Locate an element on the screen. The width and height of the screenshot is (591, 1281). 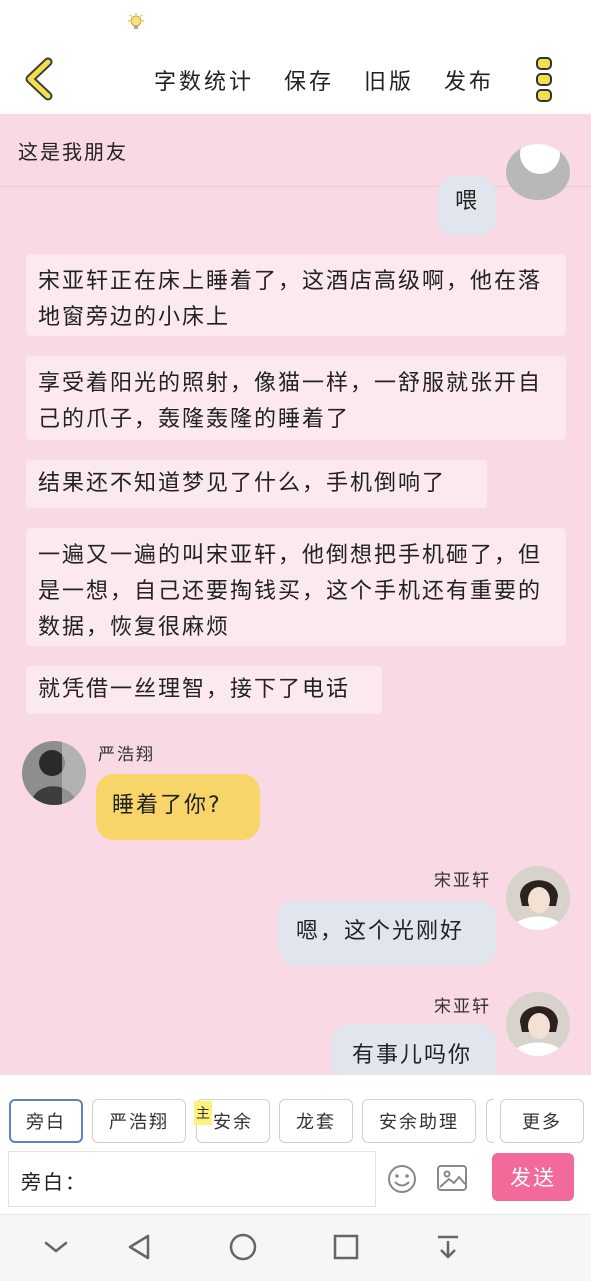
narration-bubble: 享受着阳光的照射，像猫一样，一舒服就张开自己的爪子，轰隆轰隆的睡着了 is located at coordinates (296, 398).